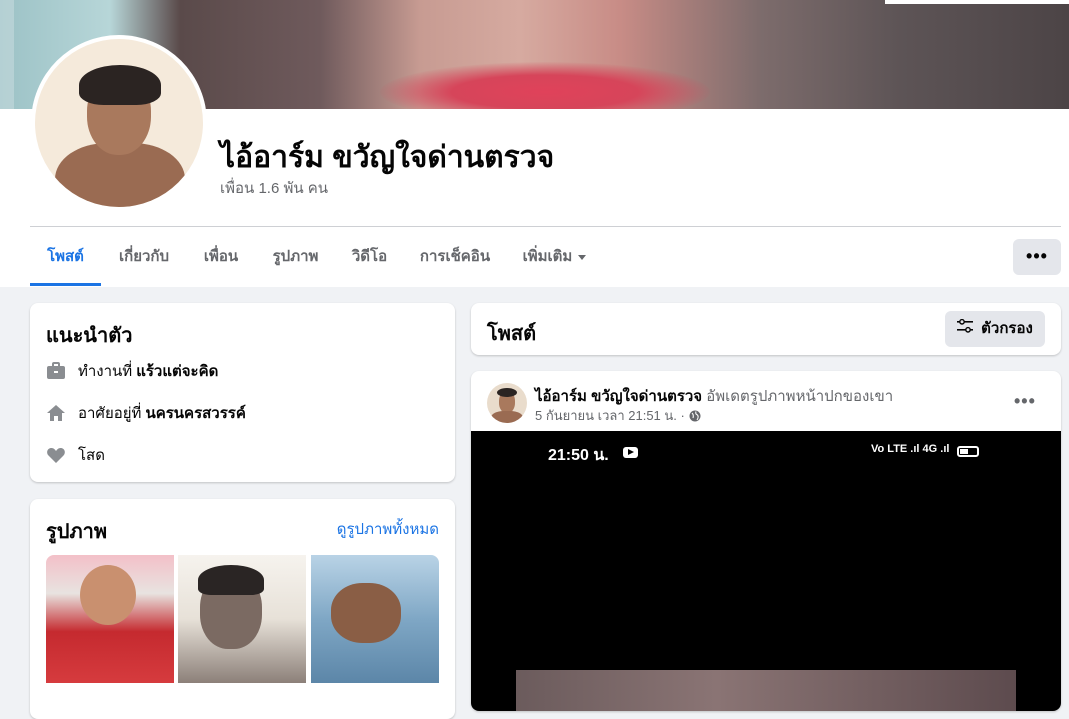  What do you see at coordinates (582, 257) in the screenshot?
I see `caret-down-icon` at bounding box center [582, 257].